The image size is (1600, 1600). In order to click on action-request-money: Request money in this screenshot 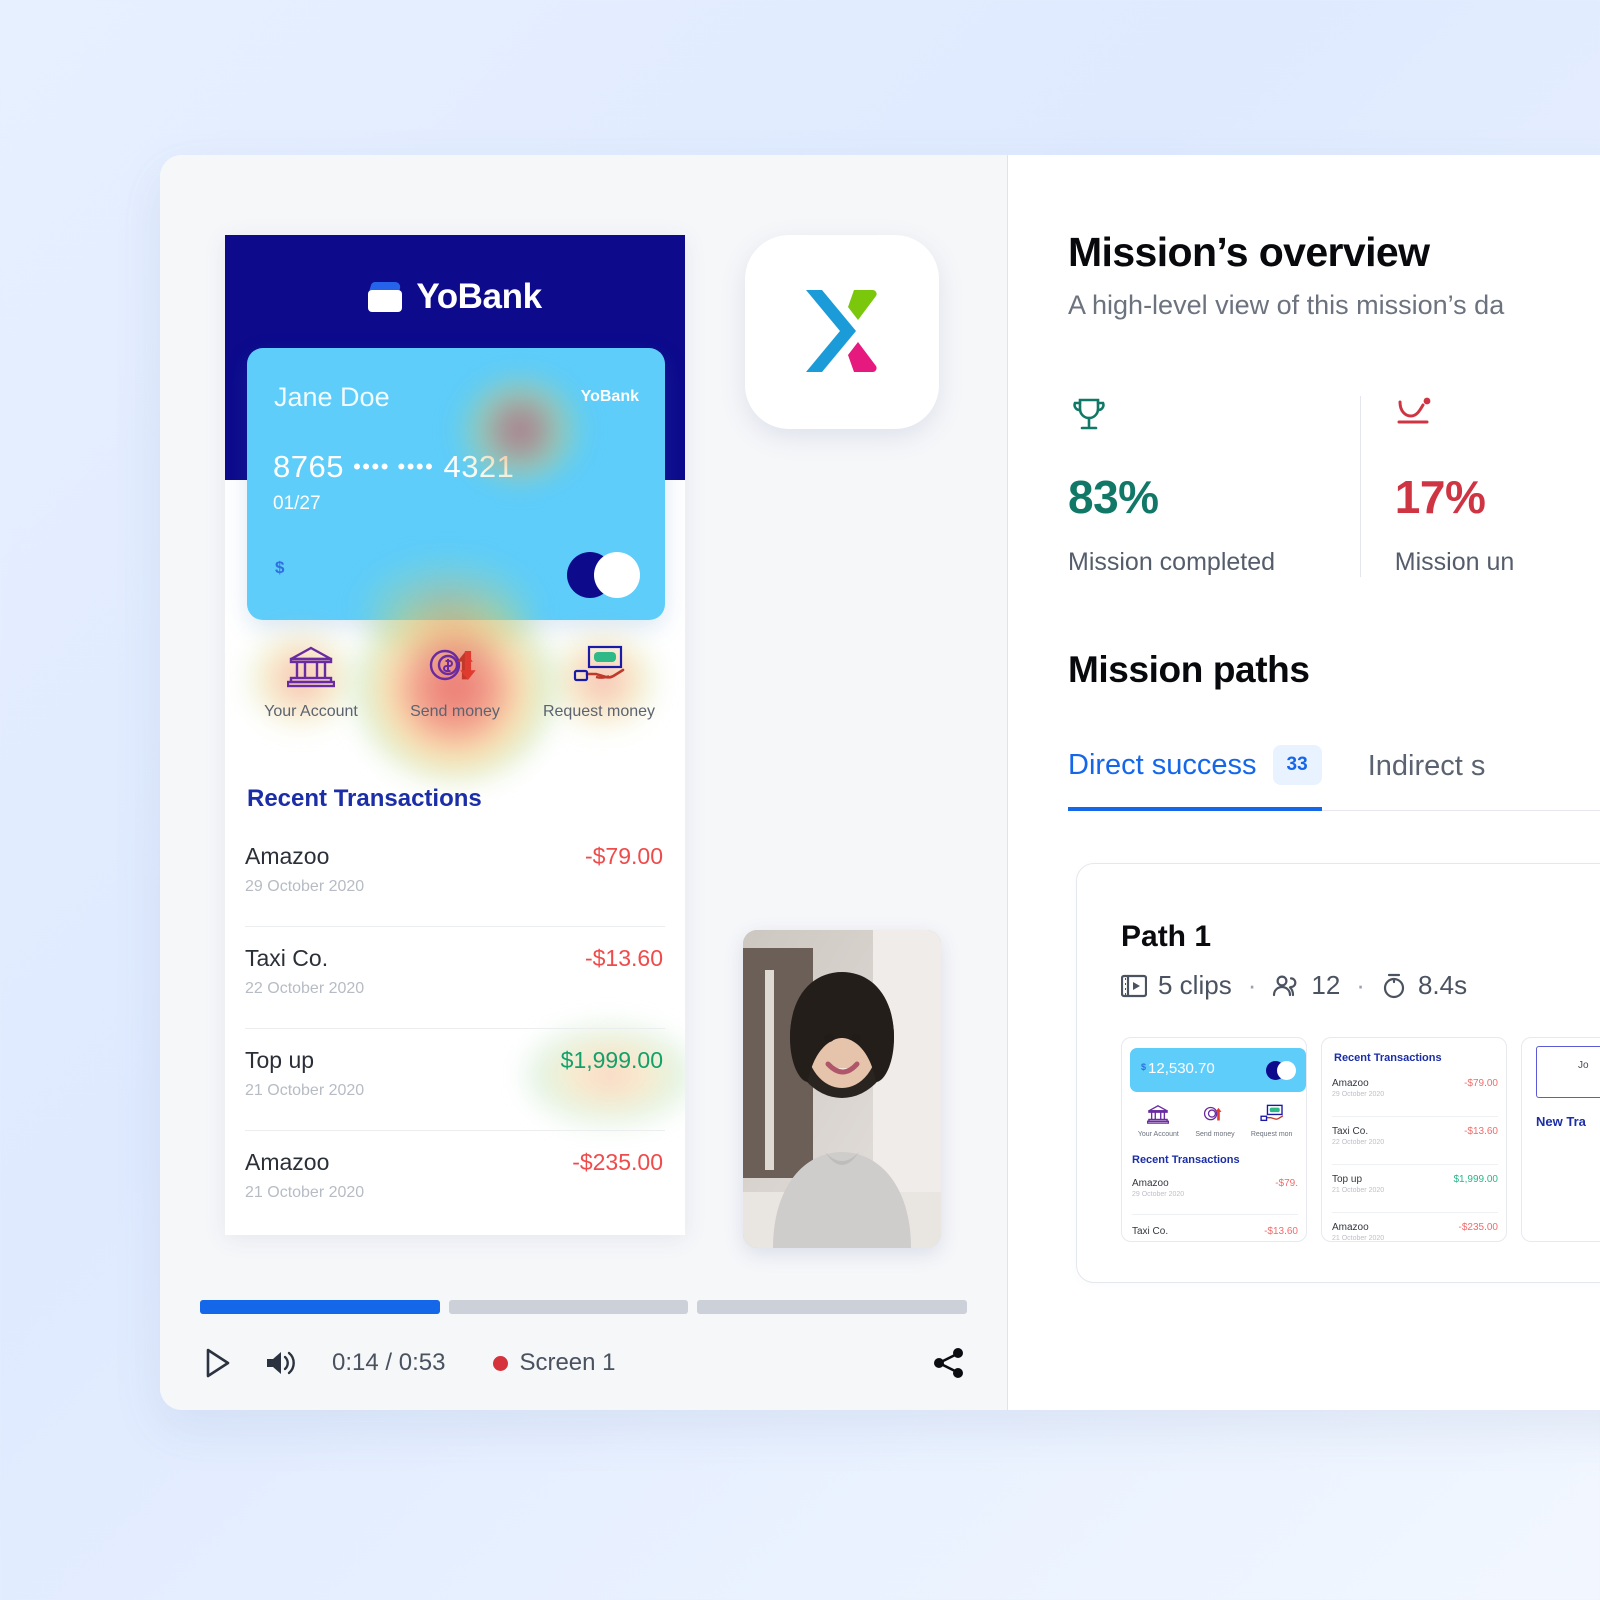, I will do `click(599, 678)`.